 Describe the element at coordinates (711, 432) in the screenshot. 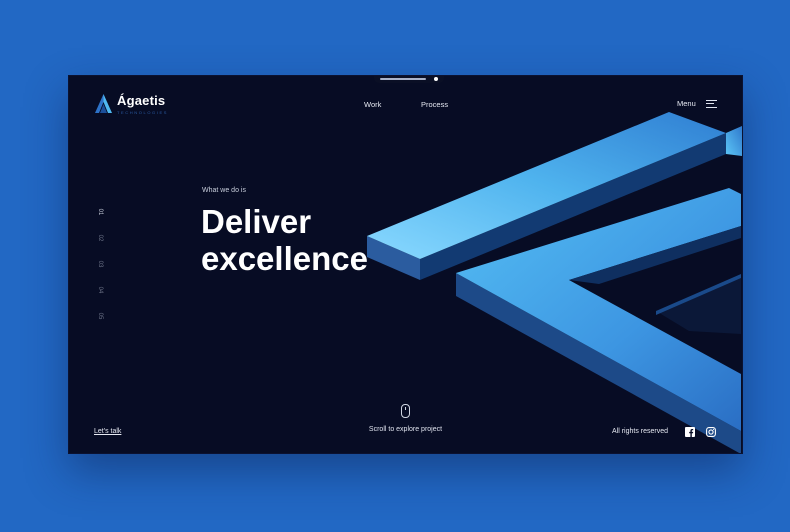

I see `instagram-icon` at that location.